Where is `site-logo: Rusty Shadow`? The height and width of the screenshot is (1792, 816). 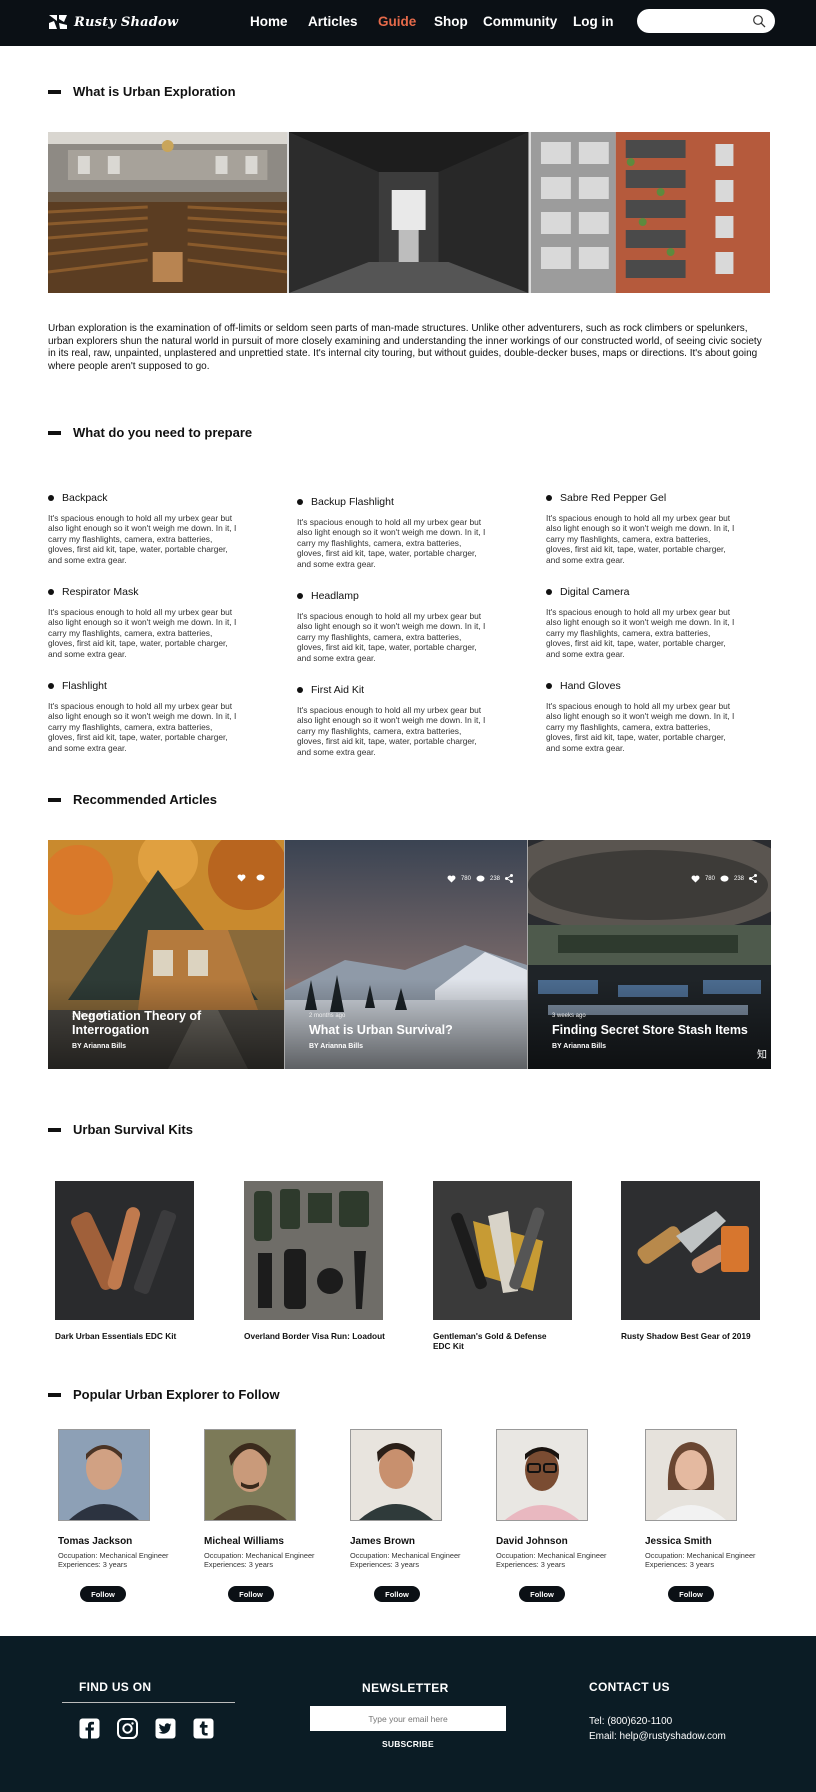 site-logo: Rusty Shadow is located at coordinates (113, 22).